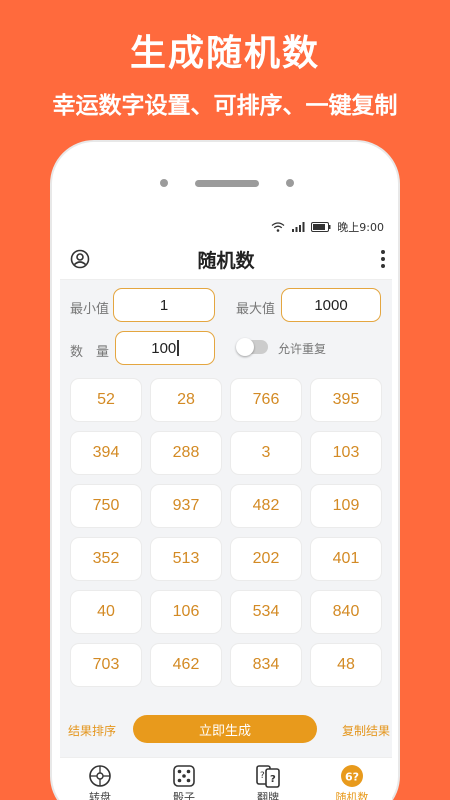  I want to click on dice-icon, so click(184, 776).